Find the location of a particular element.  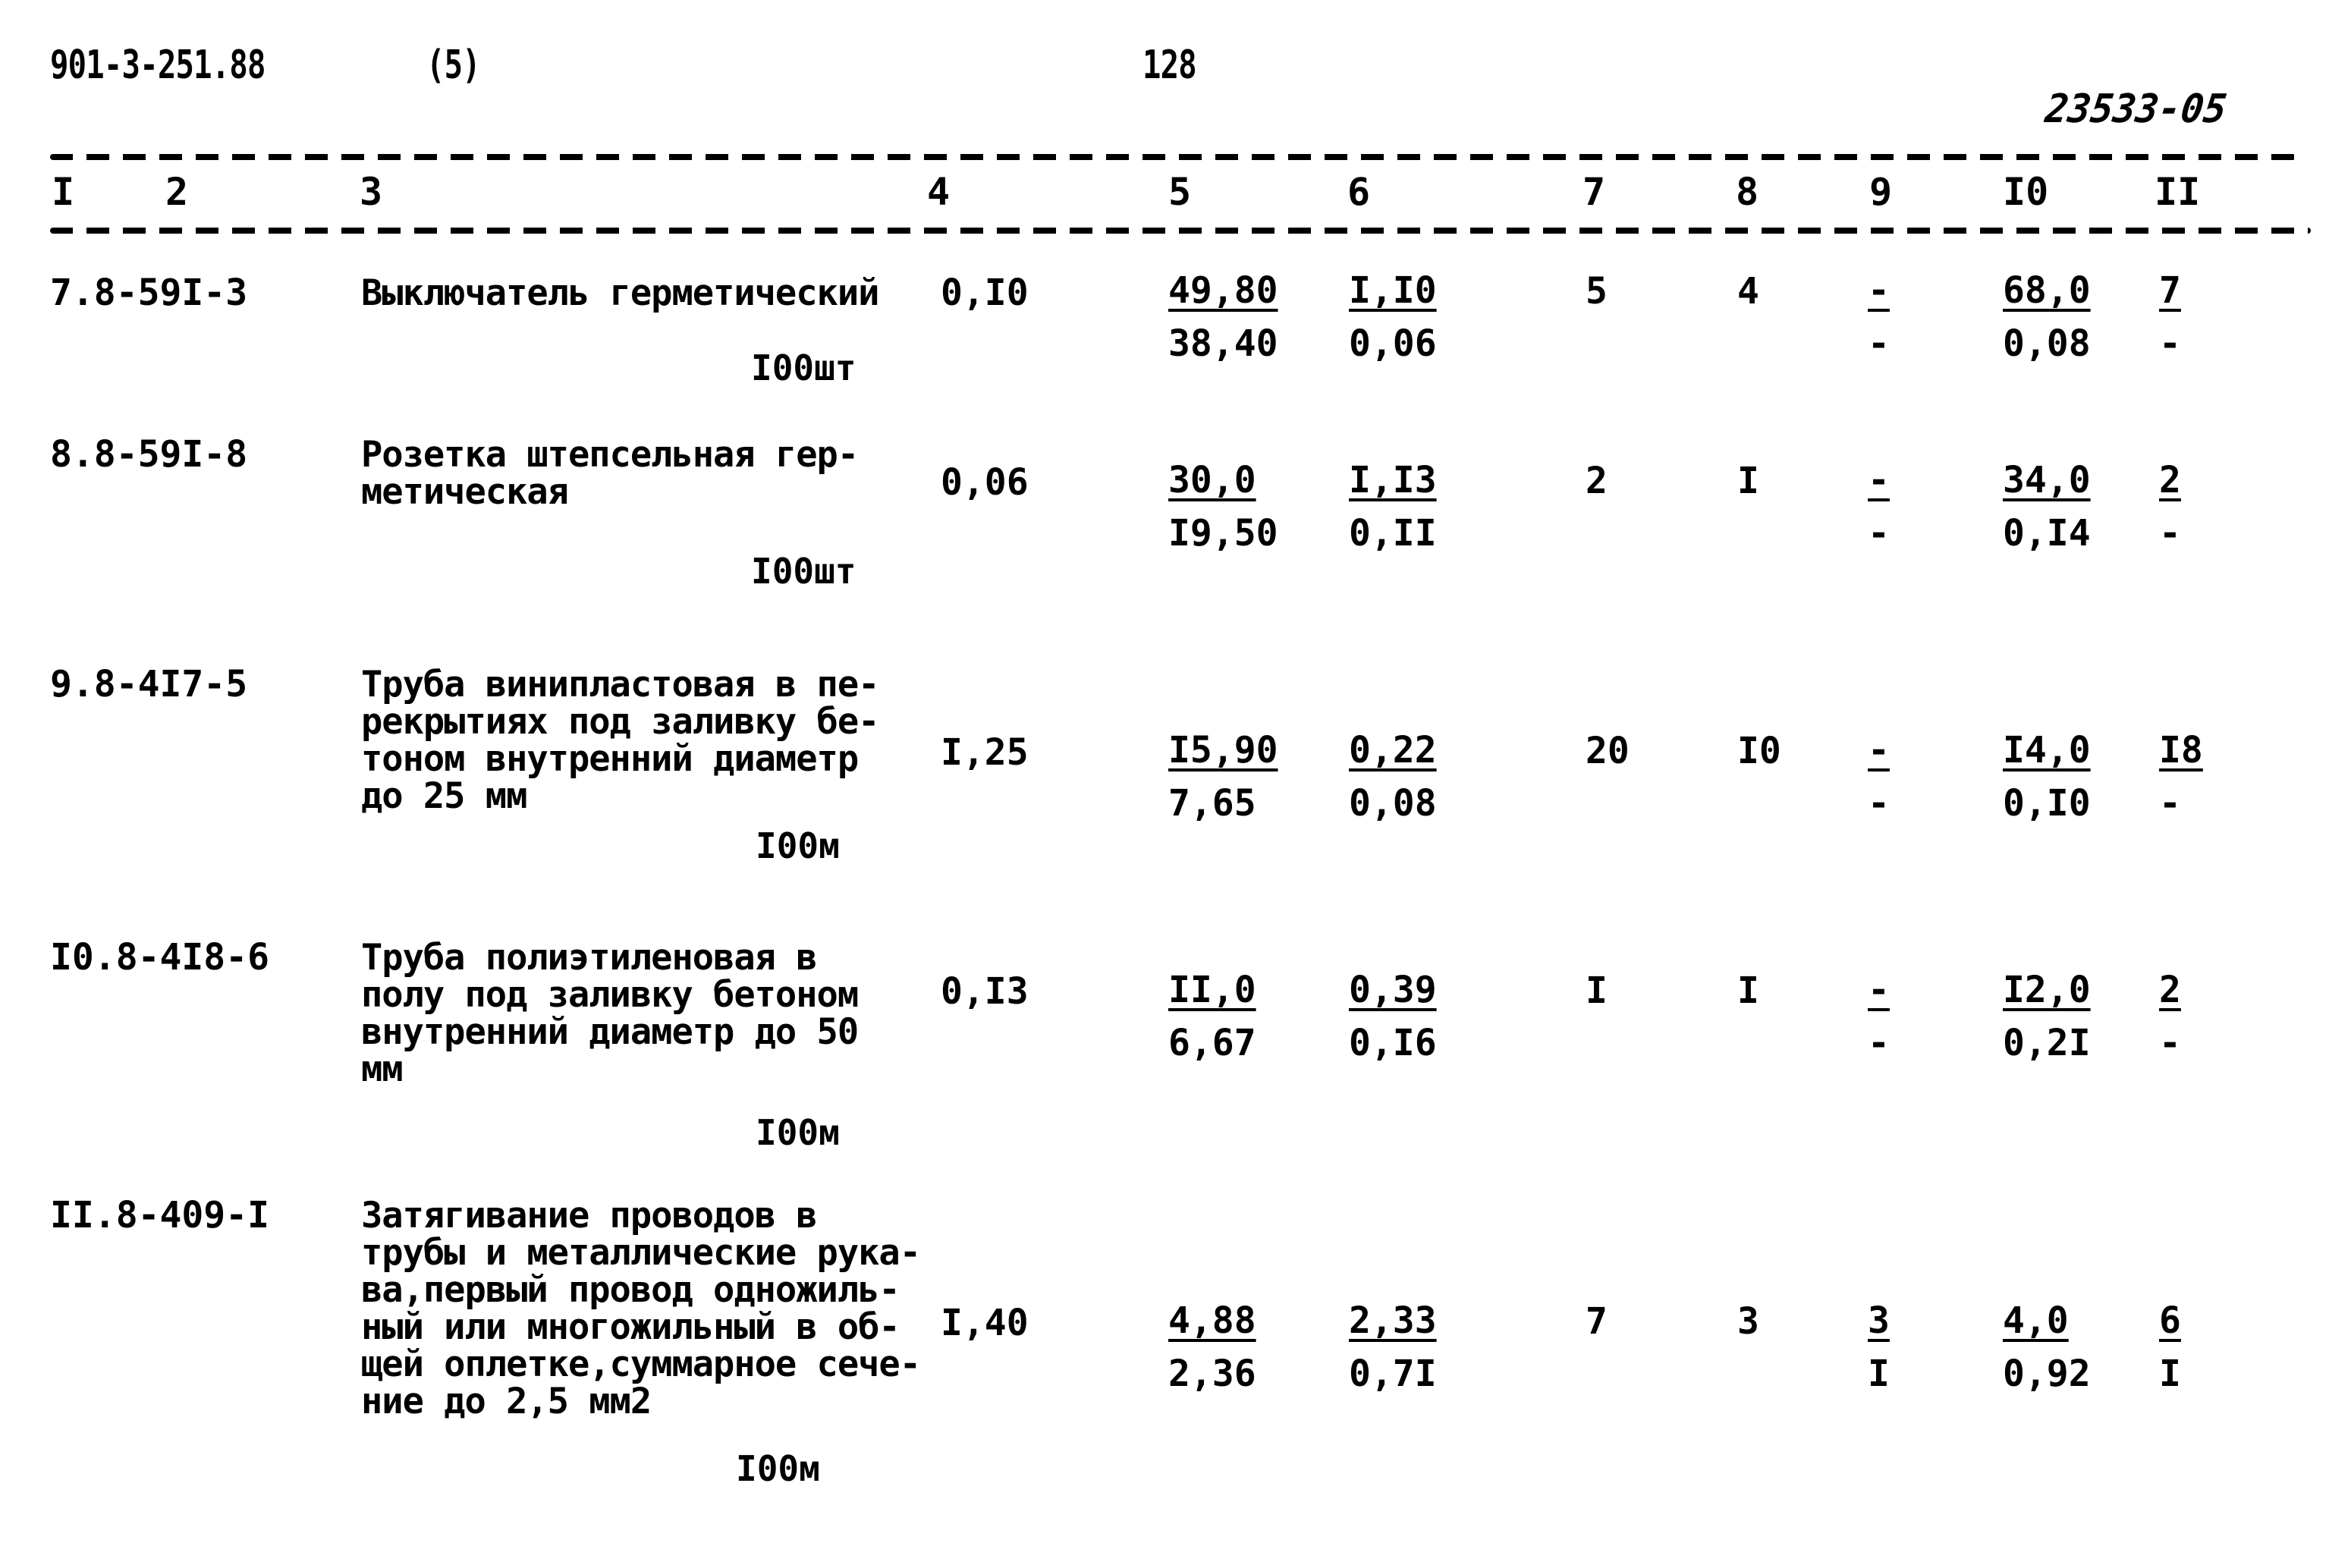

row-c10-top: I4,0 is located at coordinates (2047, 750).